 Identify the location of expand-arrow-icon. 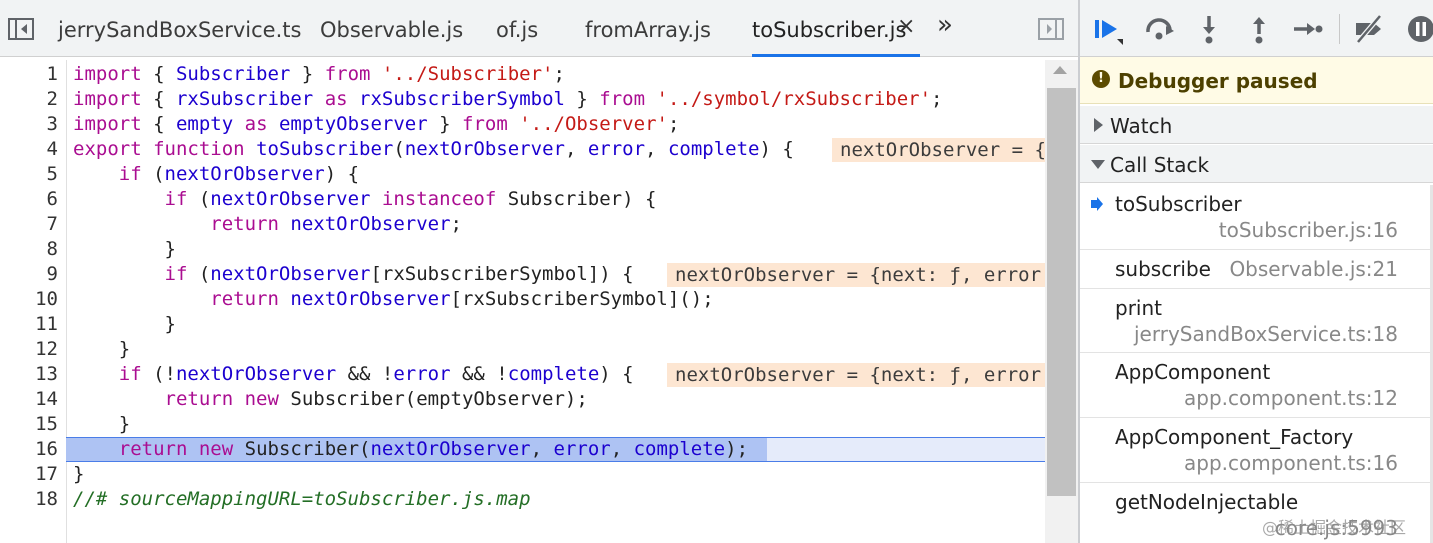
(1098, 125).